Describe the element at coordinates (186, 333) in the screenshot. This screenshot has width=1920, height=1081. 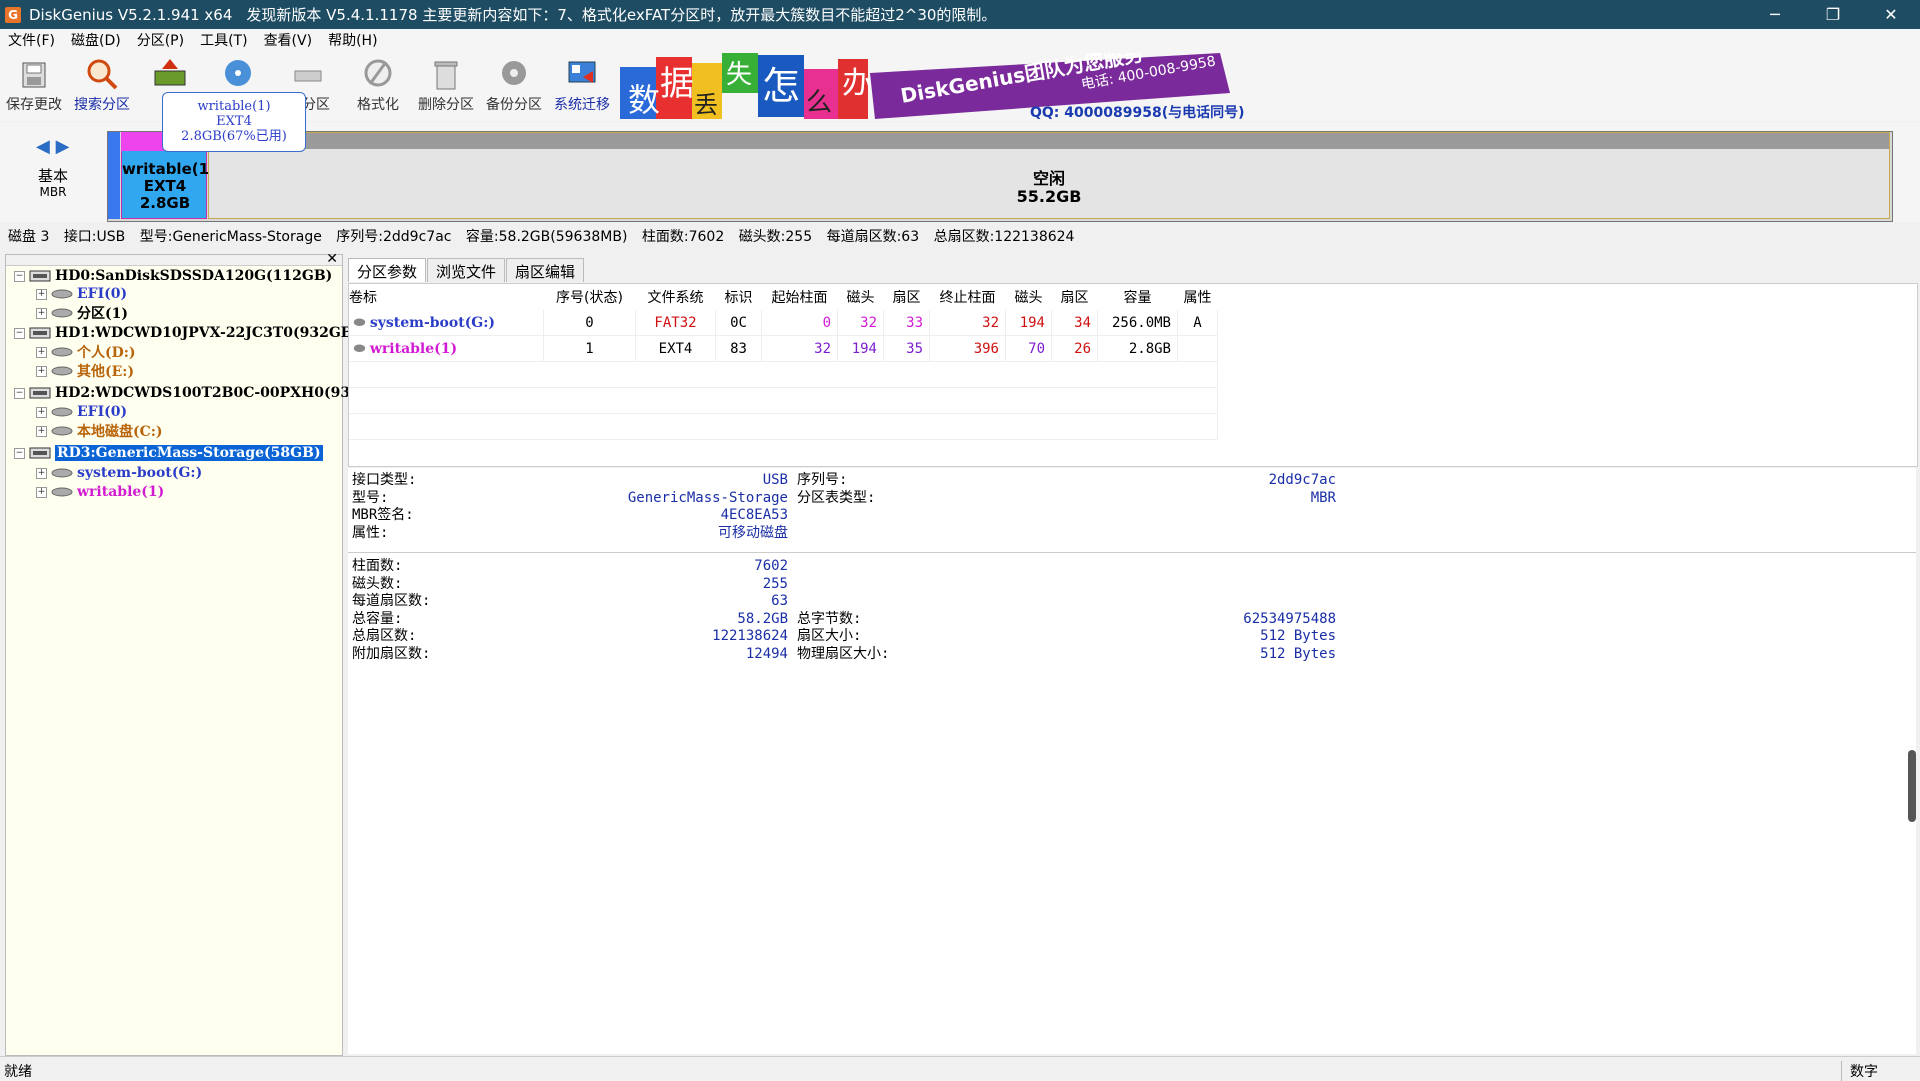
I see `tree-disk-node: − HD1:WDCWD10JPVX-22JC3T0(932GB)` at that location.